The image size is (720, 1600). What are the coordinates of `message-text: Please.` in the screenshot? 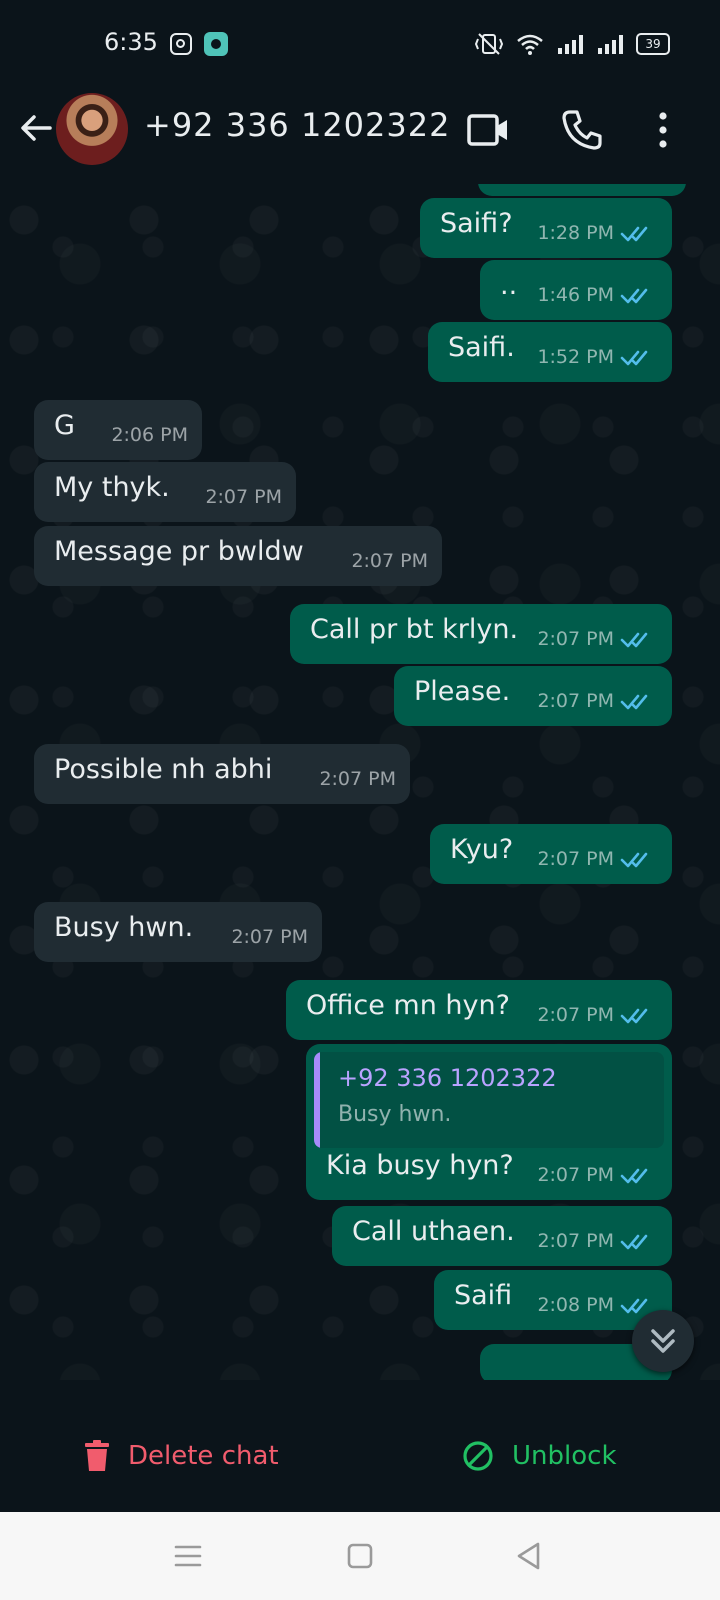 It's located at (462, 691).